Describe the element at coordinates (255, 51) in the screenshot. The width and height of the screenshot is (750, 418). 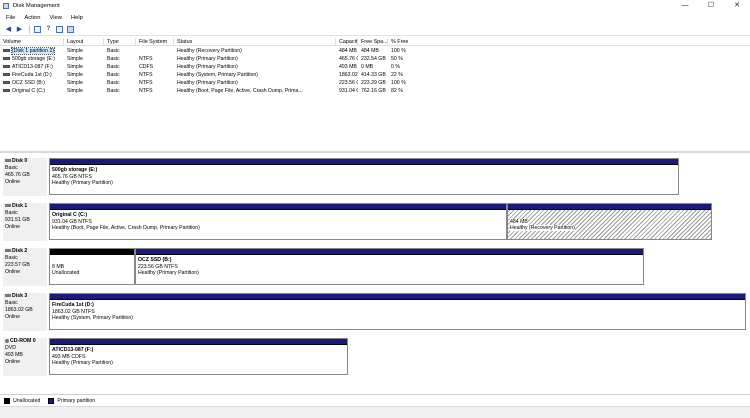
I see `cell-status: Healthy (Recovery Partition)` at that location.